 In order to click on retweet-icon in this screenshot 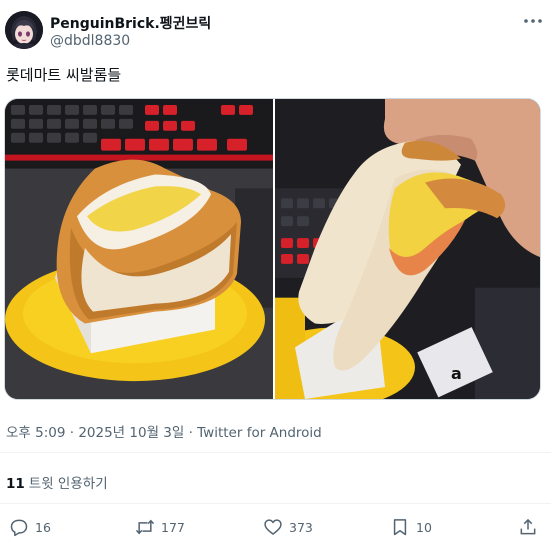, I will do `click(145, 527)`.